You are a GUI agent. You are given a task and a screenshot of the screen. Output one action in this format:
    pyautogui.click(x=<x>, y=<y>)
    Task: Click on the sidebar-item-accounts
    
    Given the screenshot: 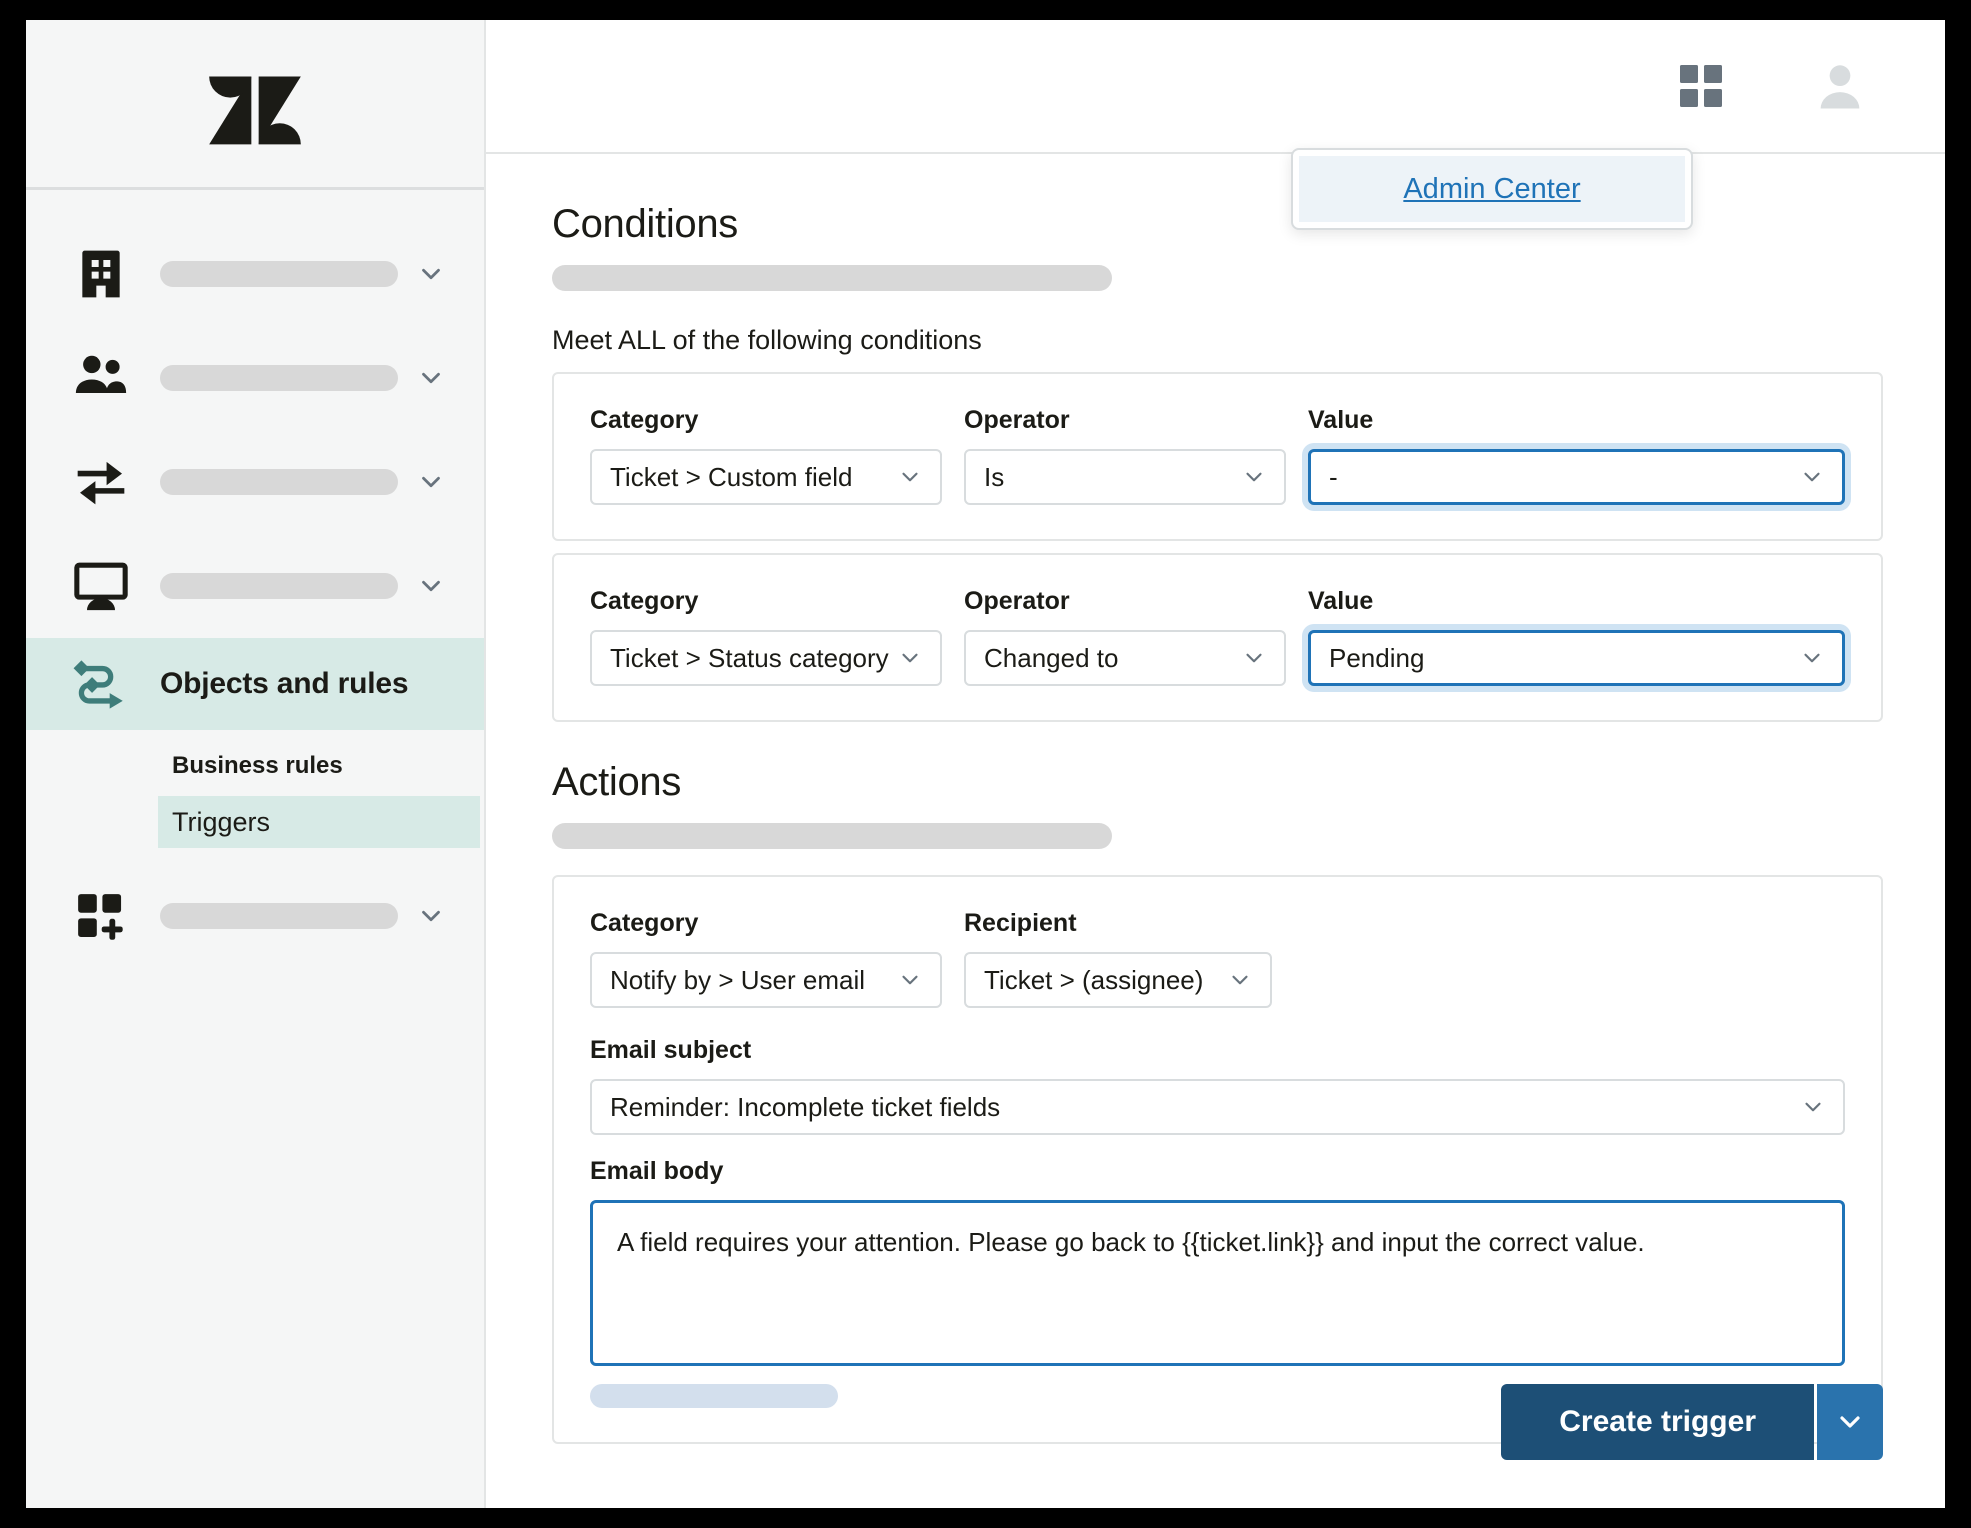 What is the action you would take?
    pyautogui.click(x=255, y=274)
    